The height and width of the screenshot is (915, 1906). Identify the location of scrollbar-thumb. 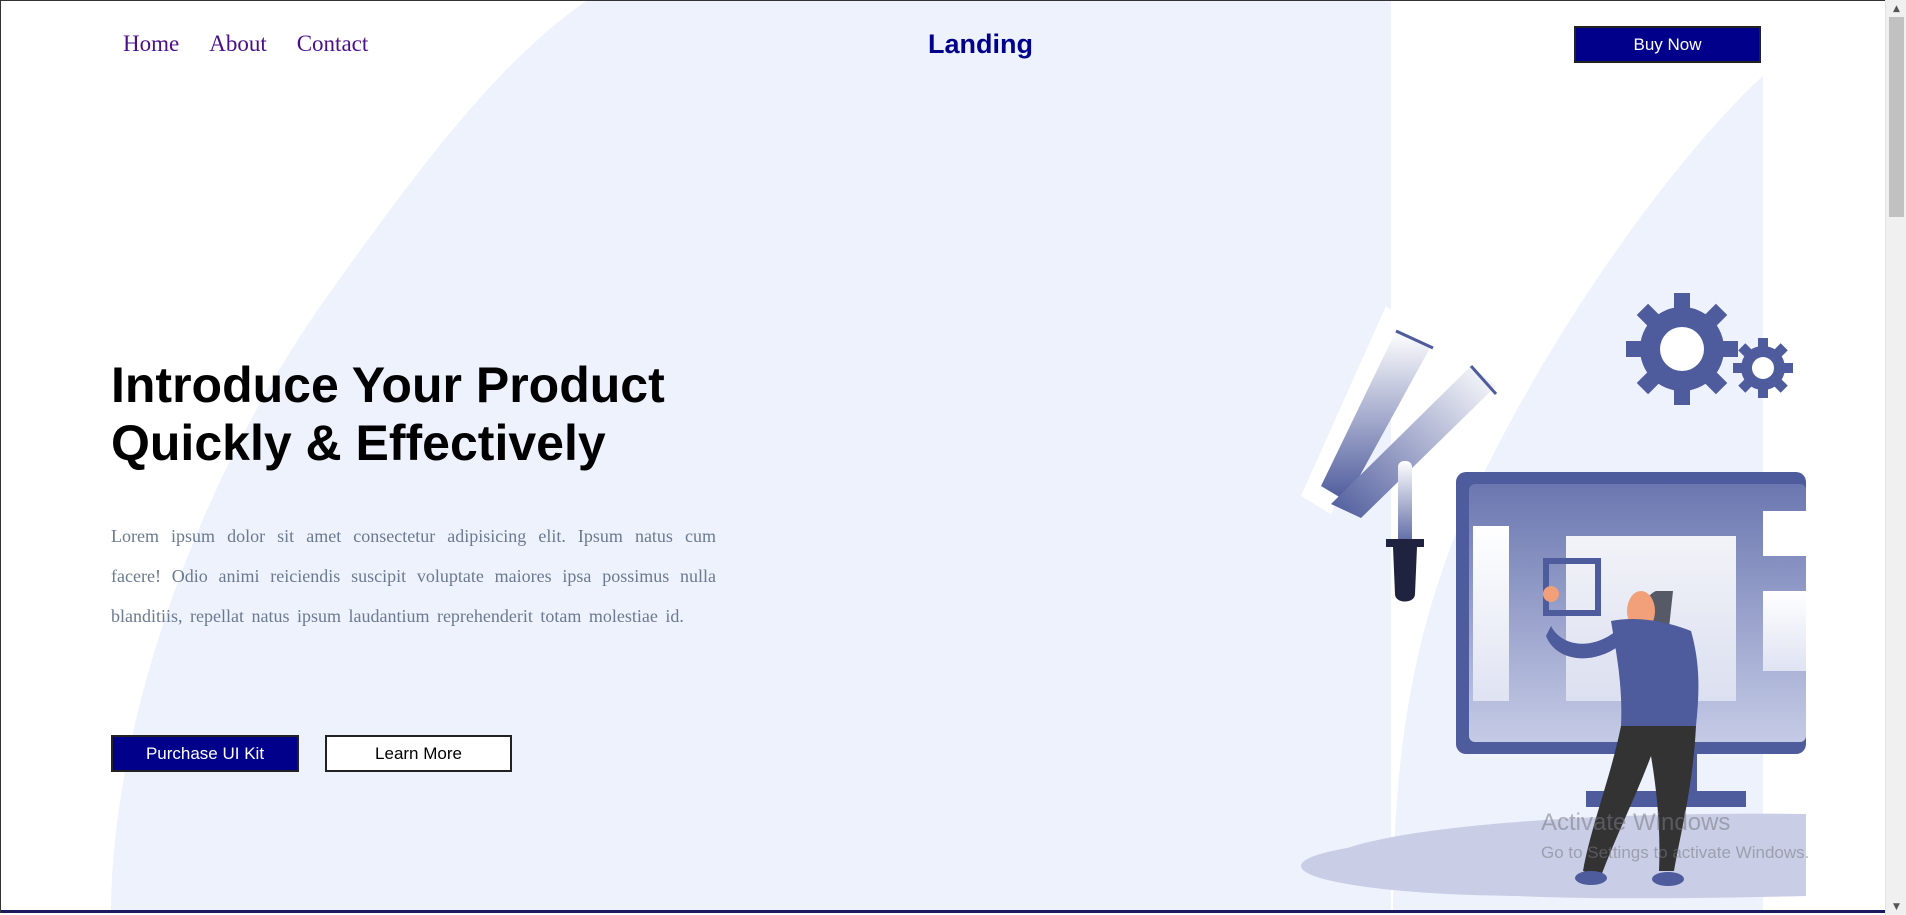
(1896, 117).